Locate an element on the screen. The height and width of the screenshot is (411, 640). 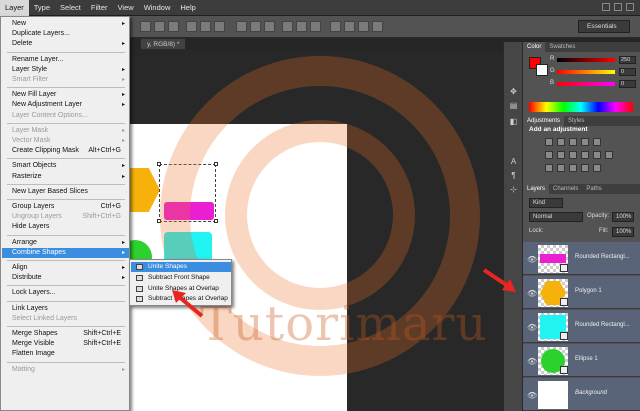
history-icon: ▤ is located at coordinates (513, 105).